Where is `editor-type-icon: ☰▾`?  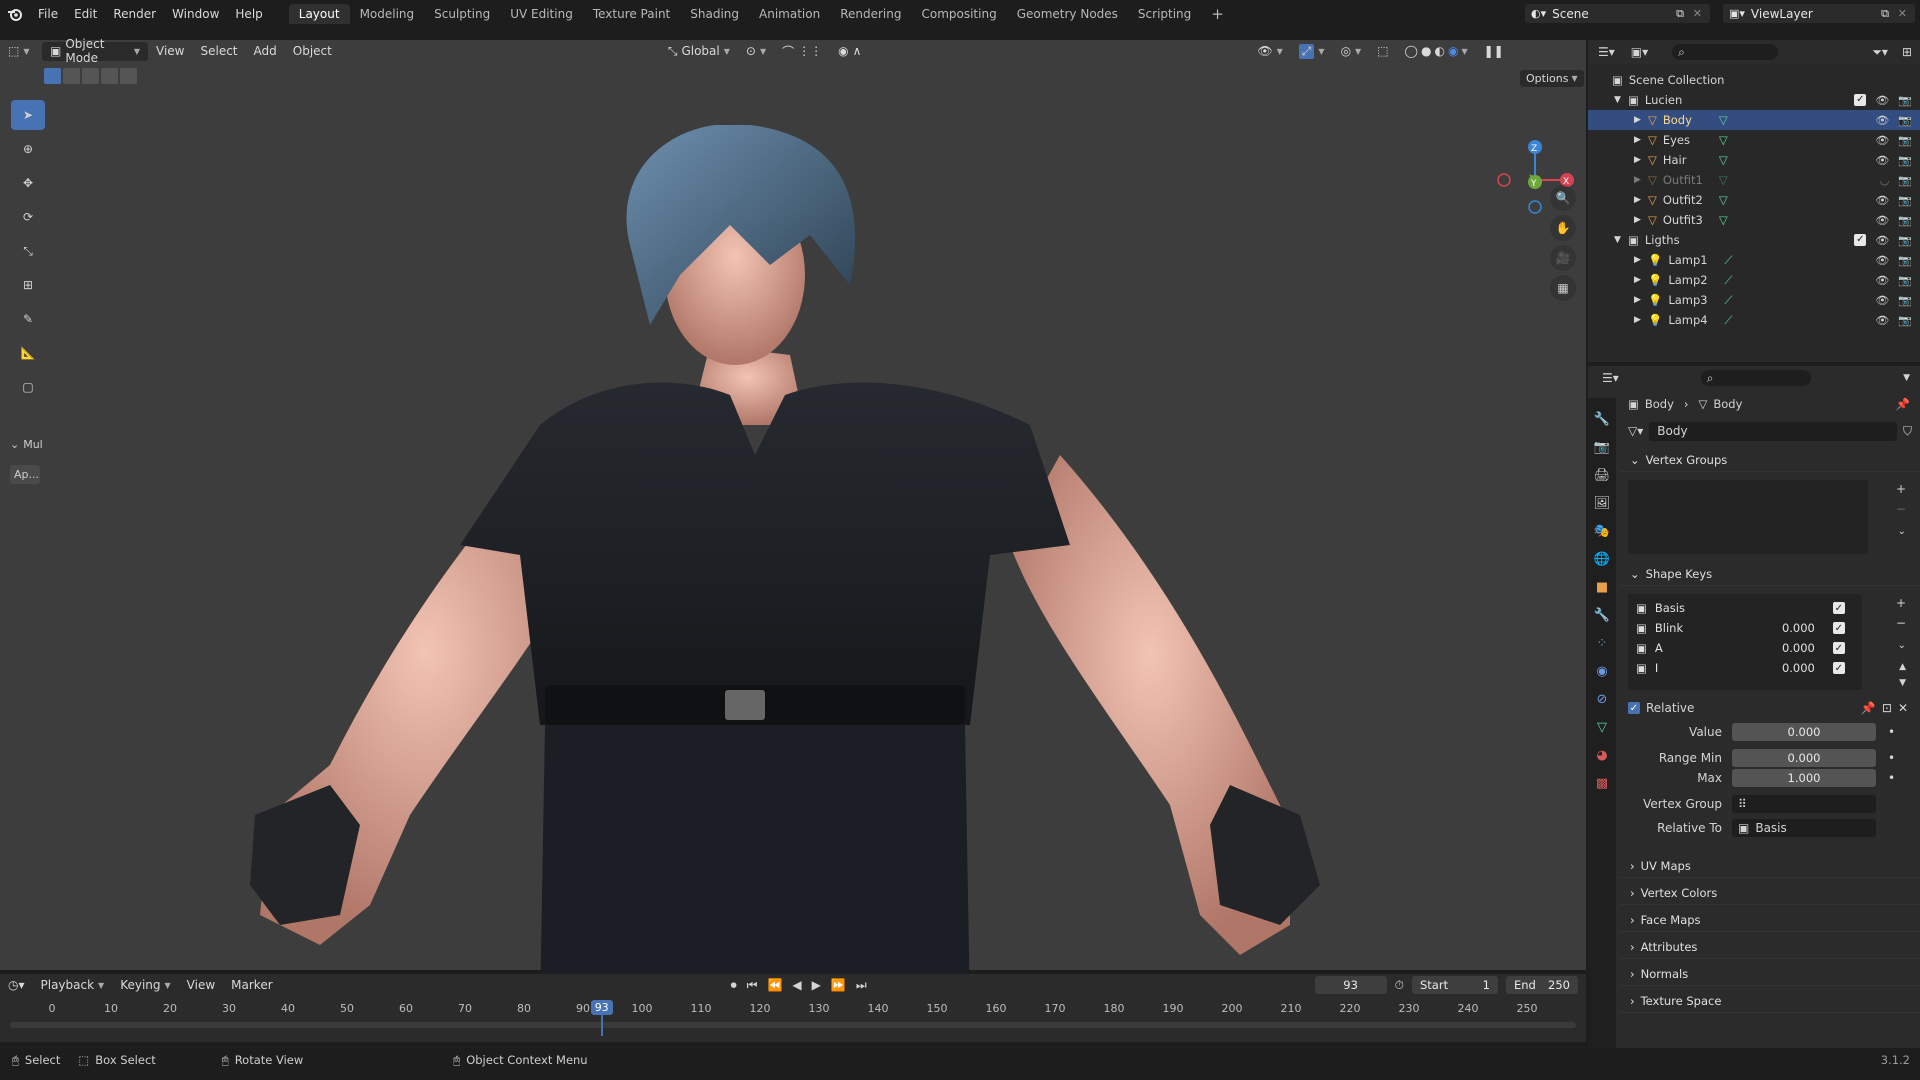 editor-type-icon: ☰▾ is located at coordinates (1610, 378).